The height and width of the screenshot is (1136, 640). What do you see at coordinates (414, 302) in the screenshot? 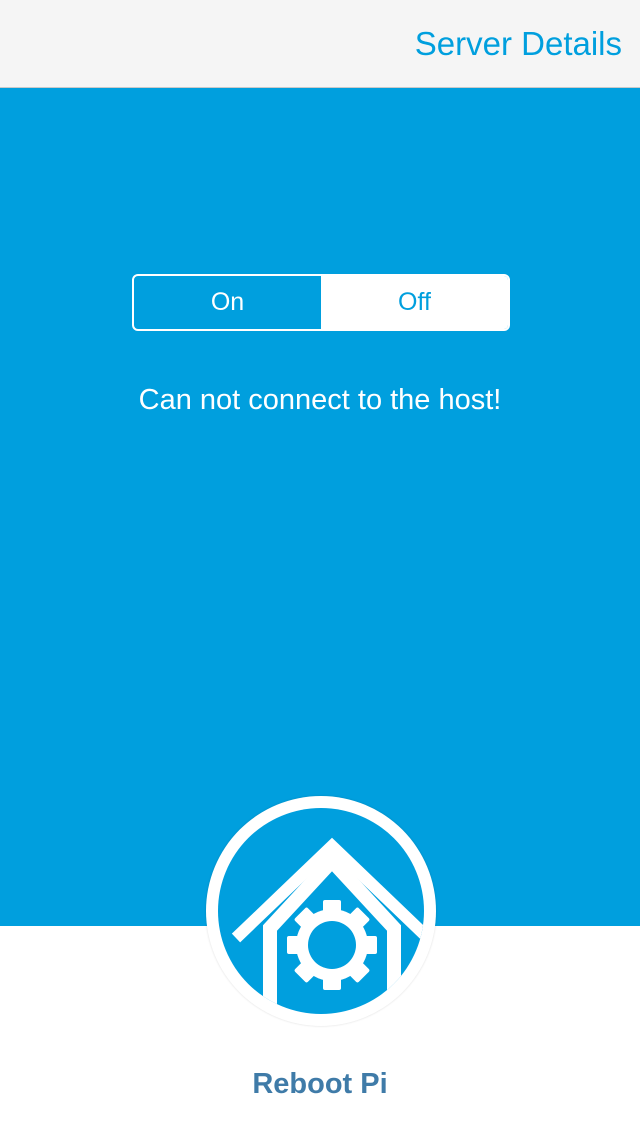
I see `power-off-segment: Off` at bounding box center [414, 302].